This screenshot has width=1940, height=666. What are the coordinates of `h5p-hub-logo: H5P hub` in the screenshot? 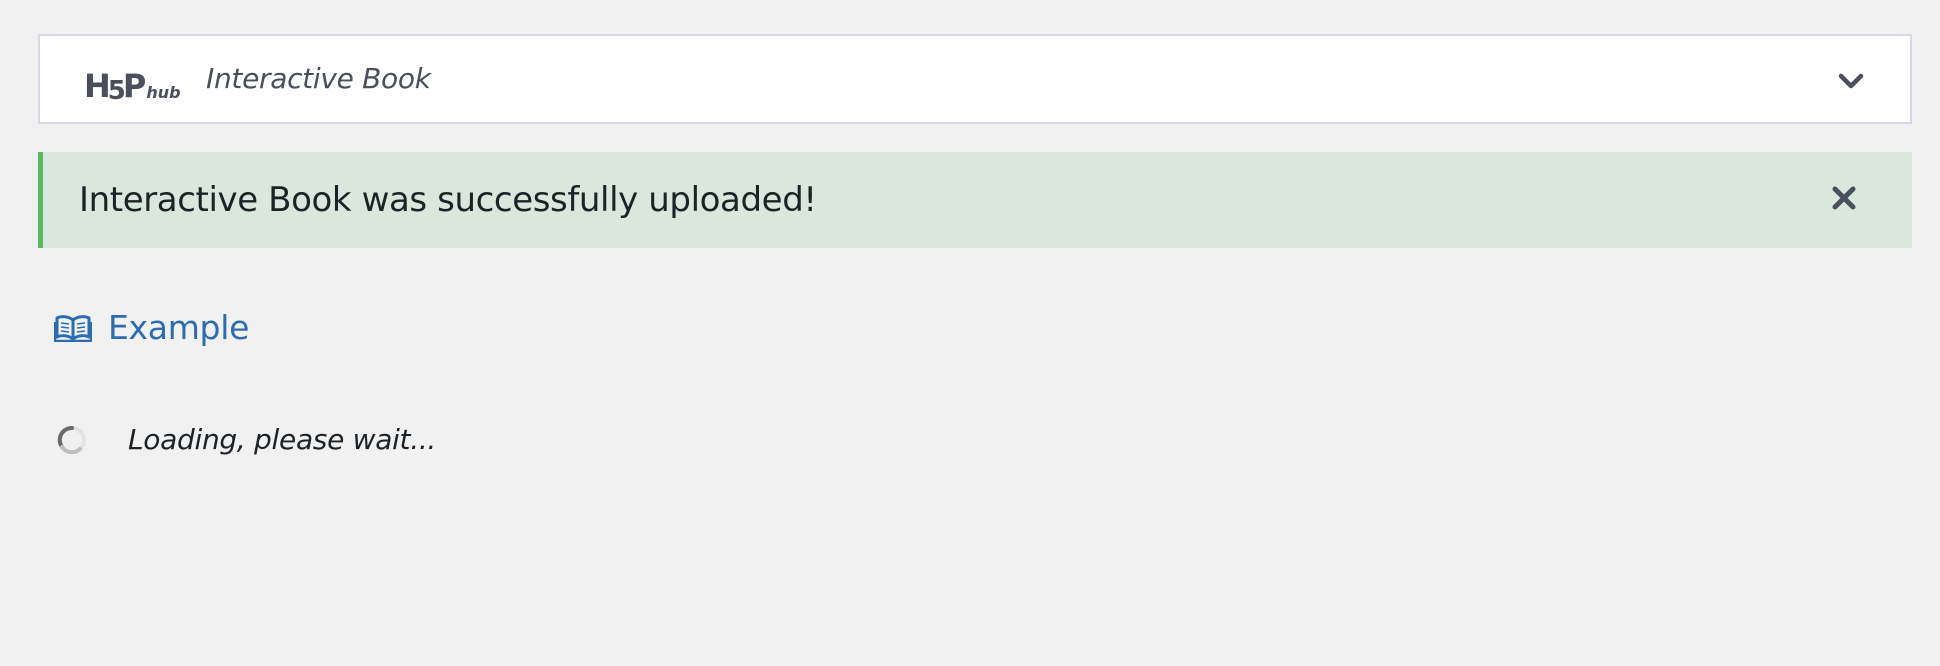 It's located at (132, 84).